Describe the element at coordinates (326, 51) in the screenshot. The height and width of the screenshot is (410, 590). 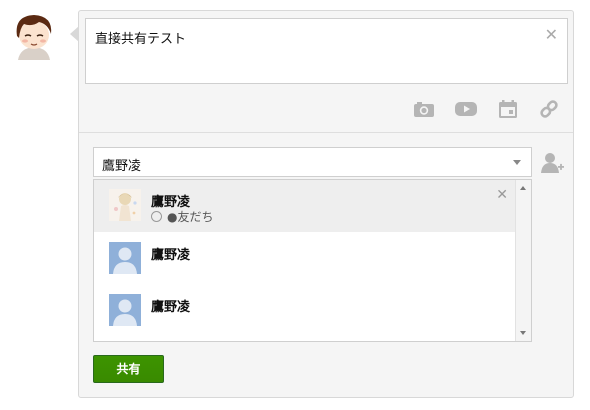
I see `post-text-input: 直接共有テスト ✕` at that location.